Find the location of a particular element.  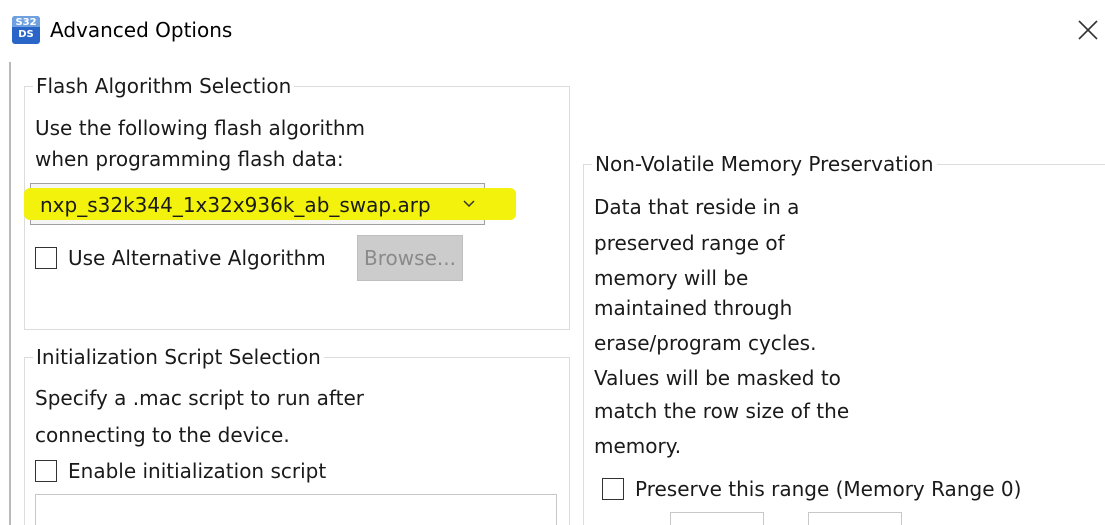

range-end-field is located at coordinates (855, 518).